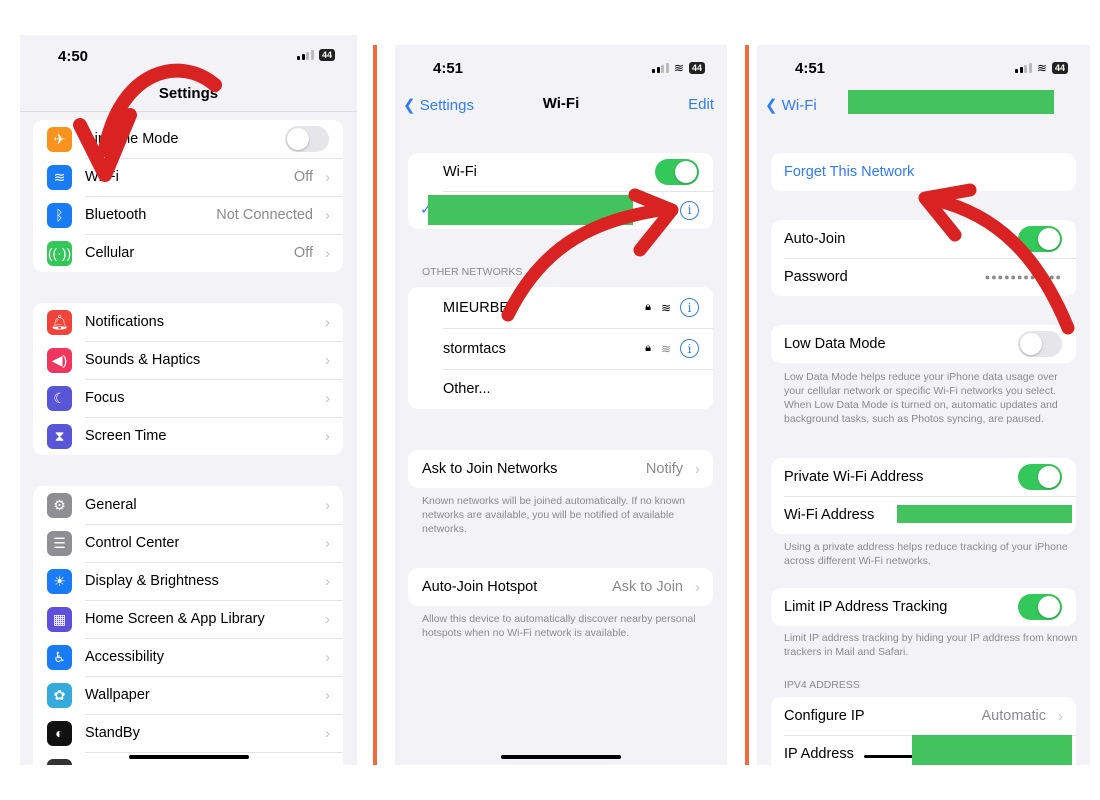  I want to click on settings-row: ✿ Wallpaper ›, so click(188, 695).